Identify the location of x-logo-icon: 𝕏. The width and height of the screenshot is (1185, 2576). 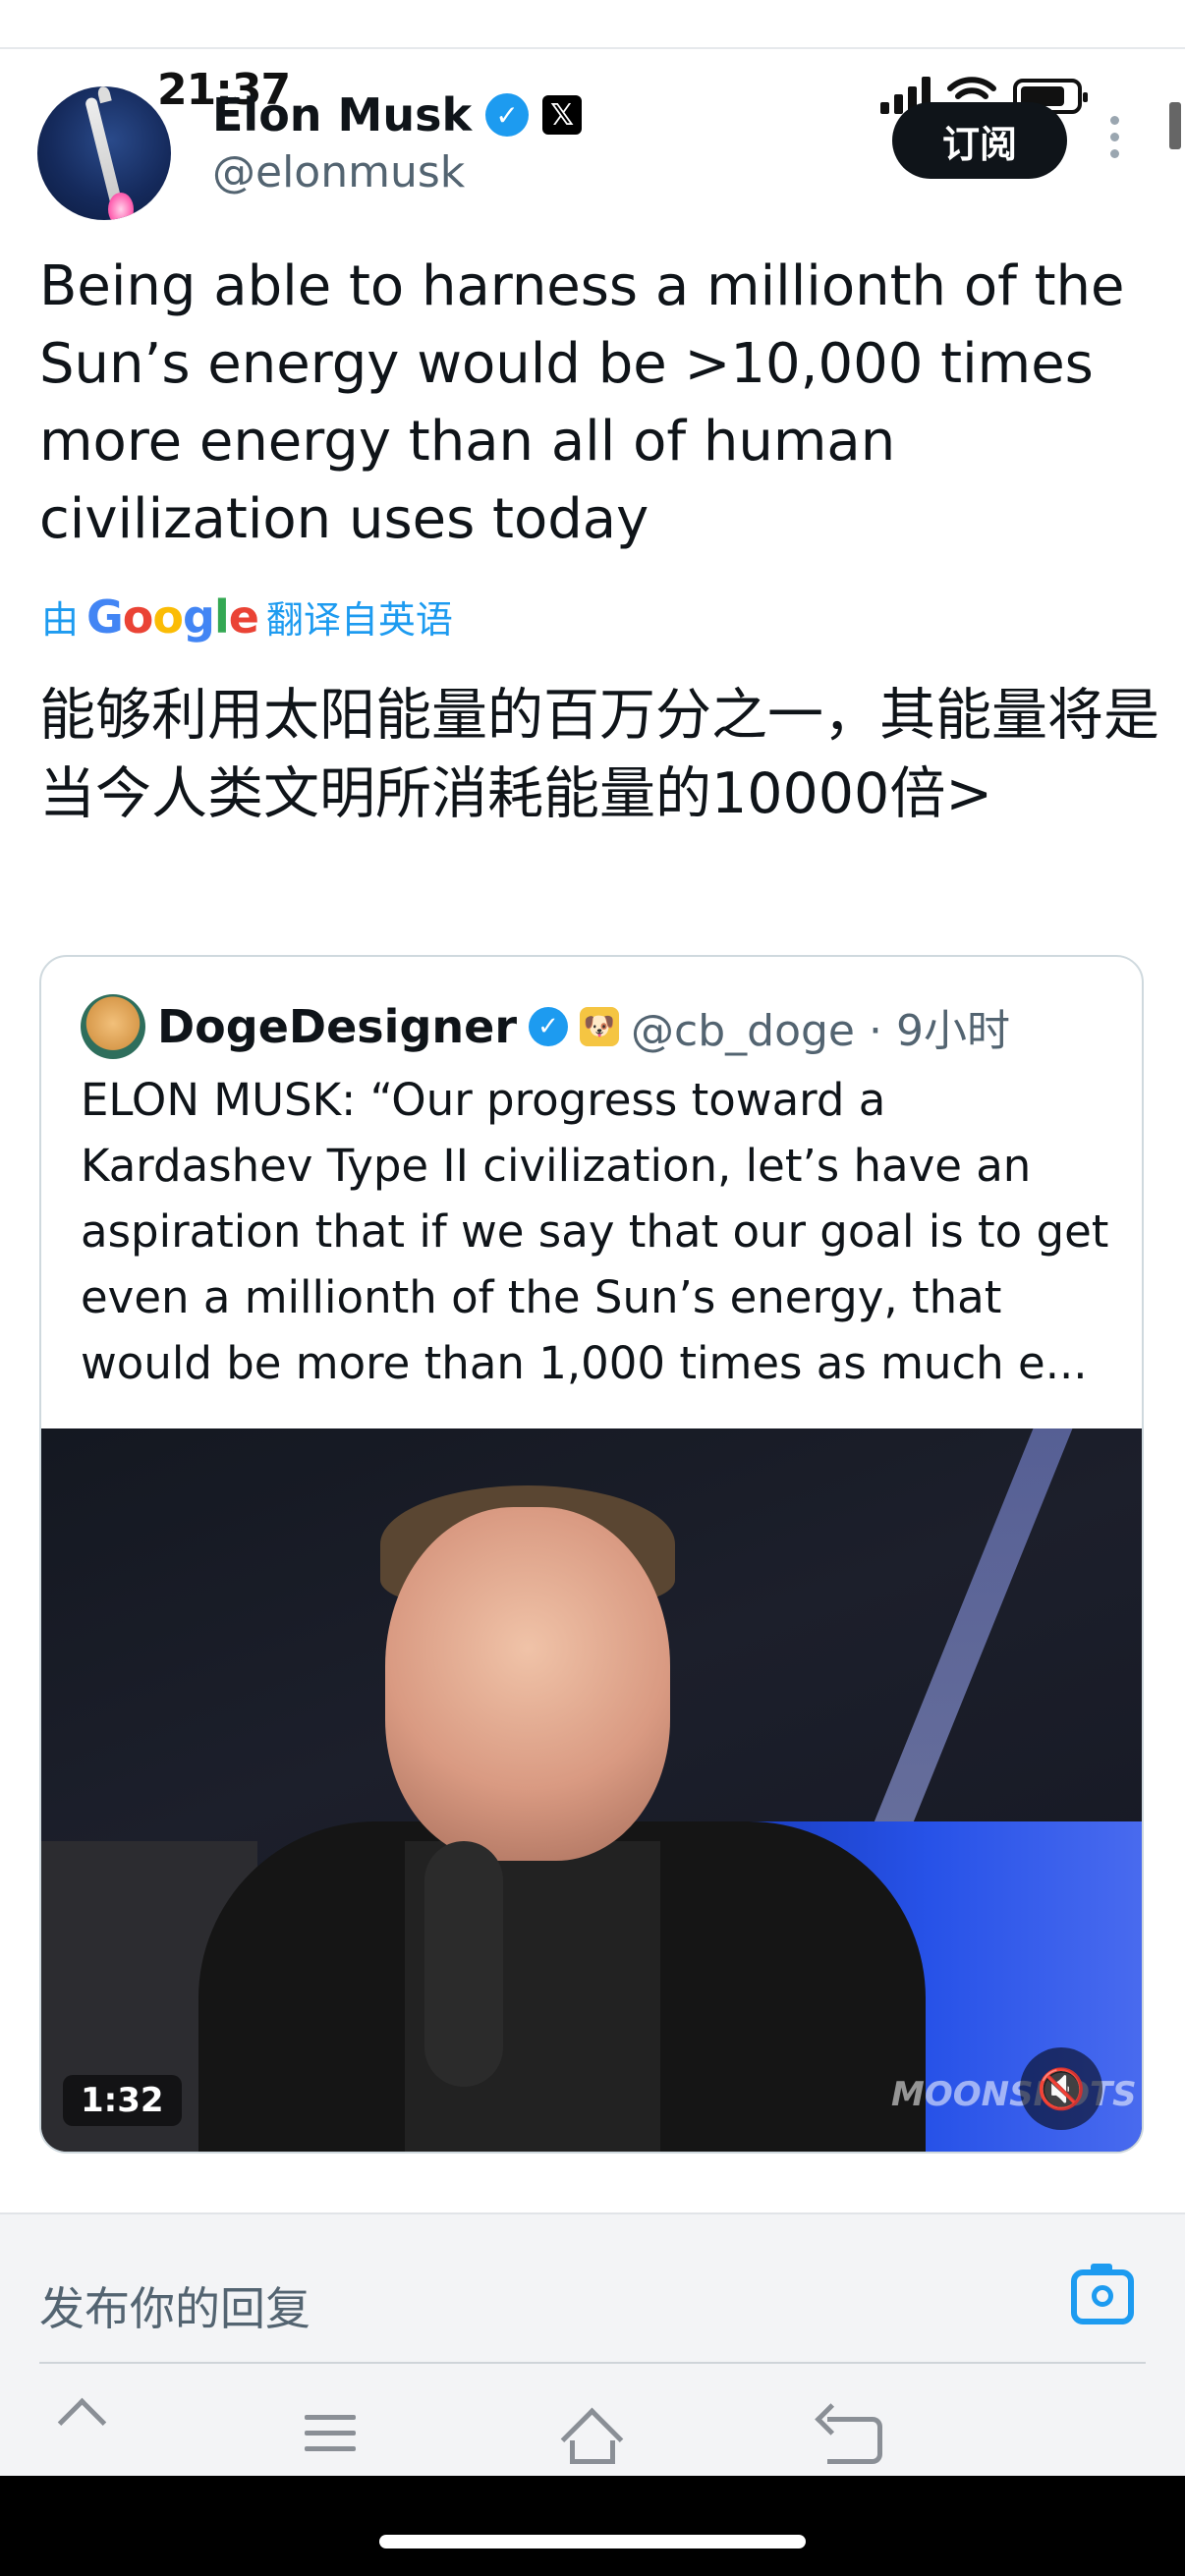
(563, 115).